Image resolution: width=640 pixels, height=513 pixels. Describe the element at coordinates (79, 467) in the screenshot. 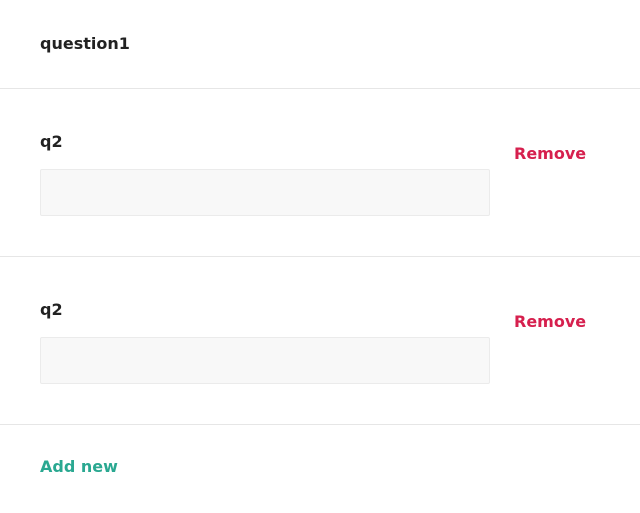

I see `add-new-button: Add new` at that location.